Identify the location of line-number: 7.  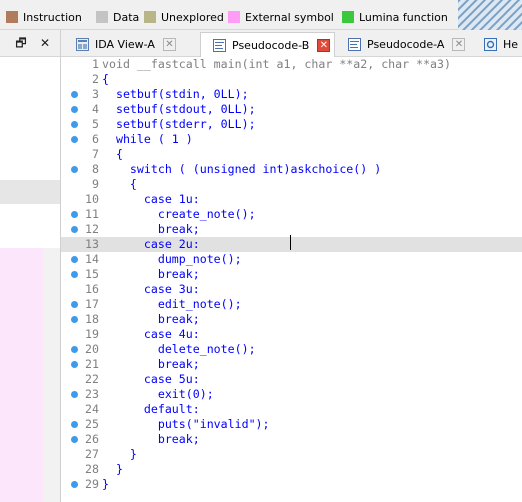
(95, 154).